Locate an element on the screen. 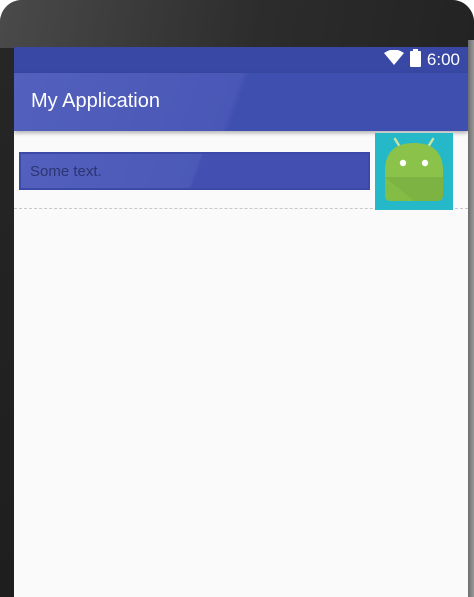 The height and width of the screenshot is (597, 474). status-time: 6:00 is located at coordinates (443, 59).